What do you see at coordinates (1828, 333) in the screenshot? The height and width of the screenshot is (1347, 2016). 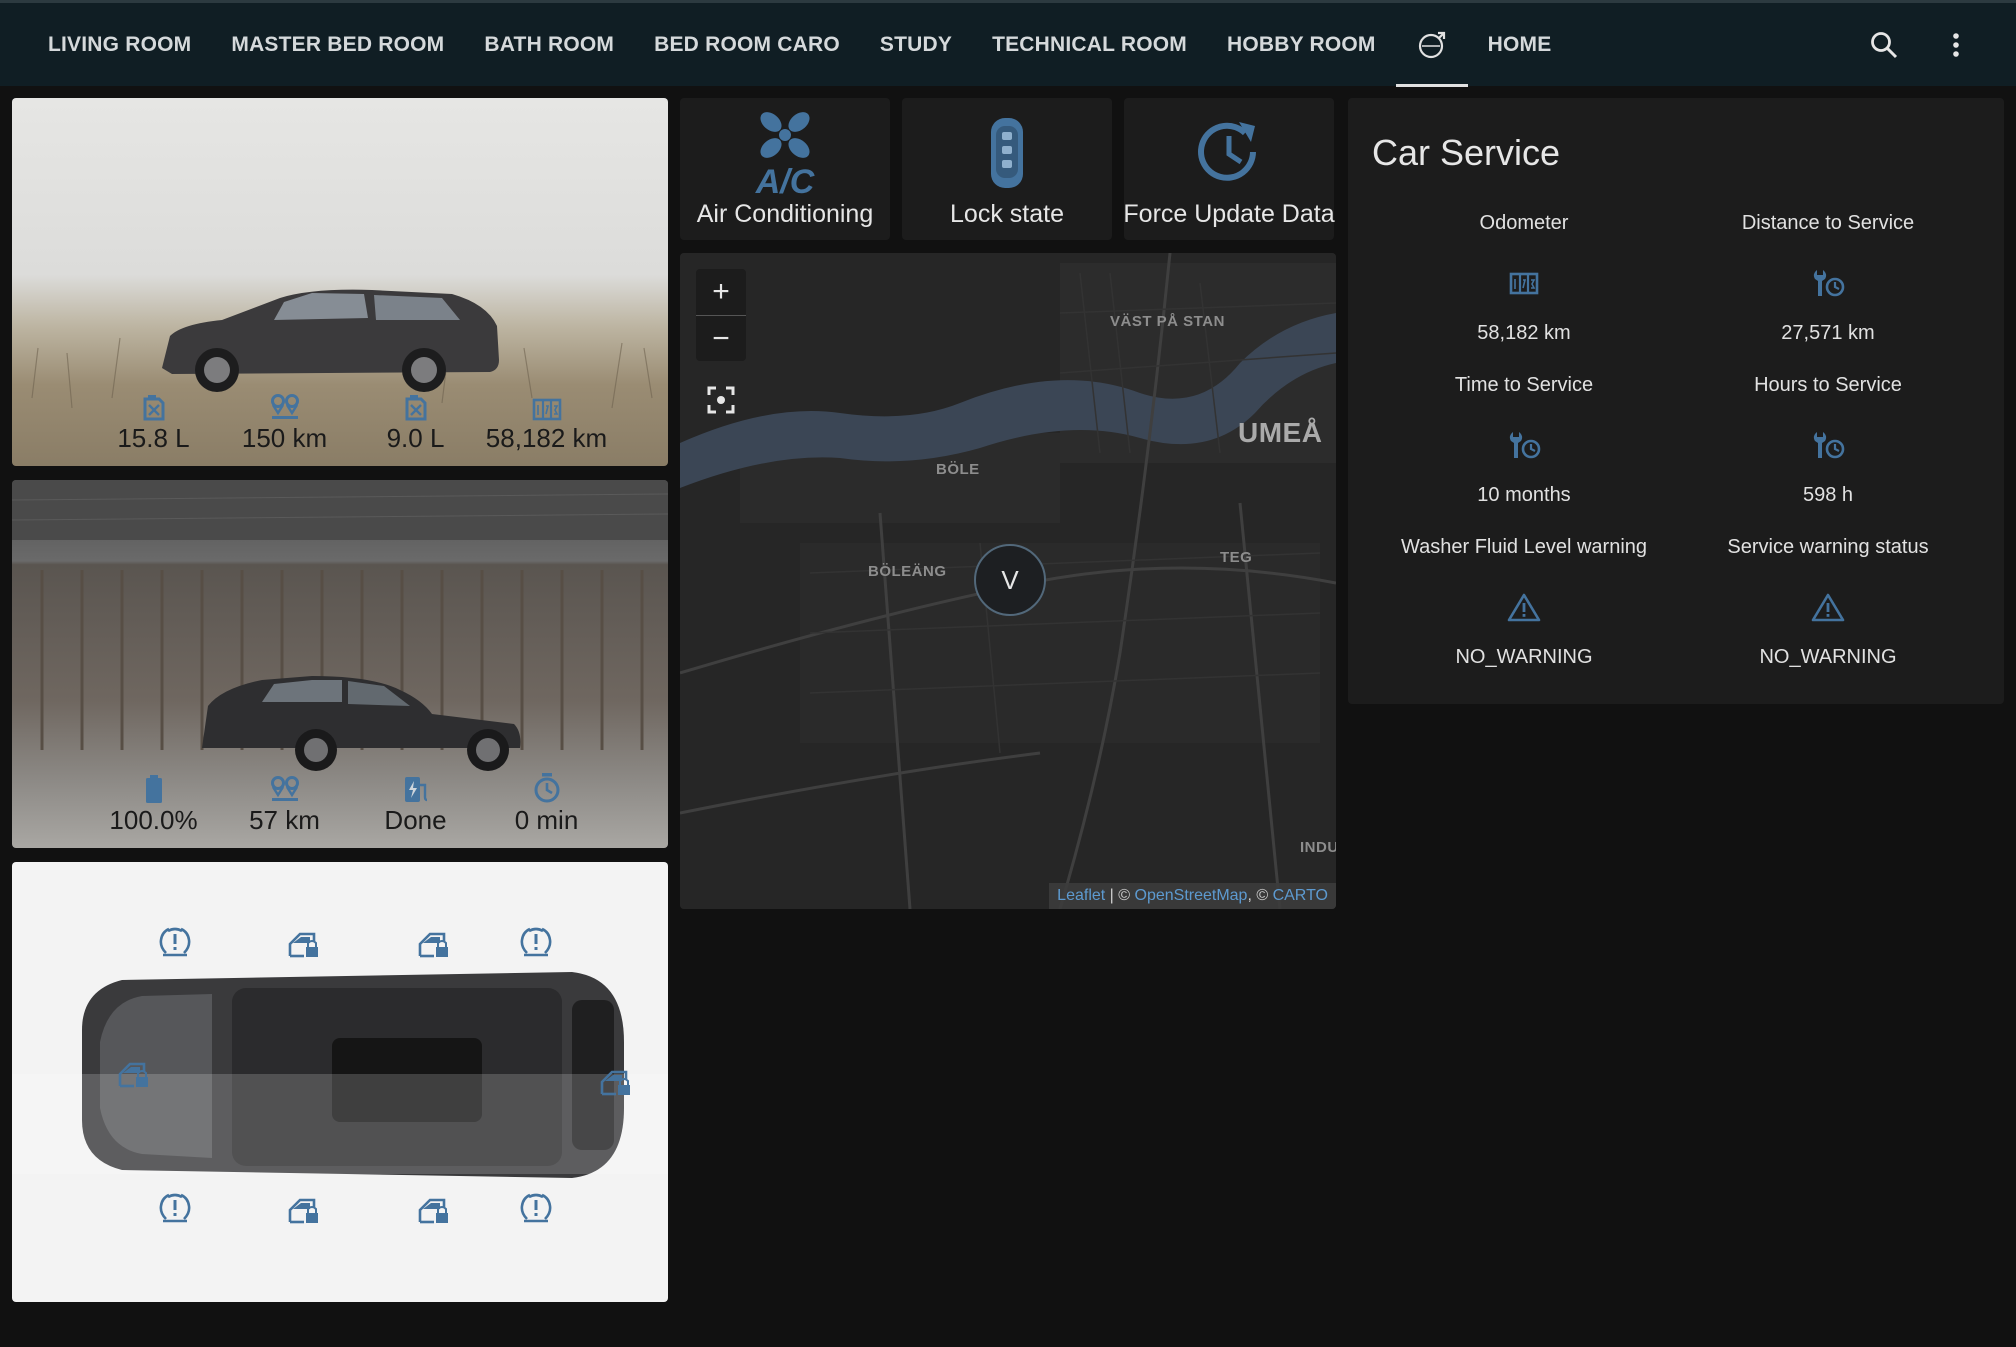 I see `service-item-value: 27,571 km` at bounding box center [1828, 333].